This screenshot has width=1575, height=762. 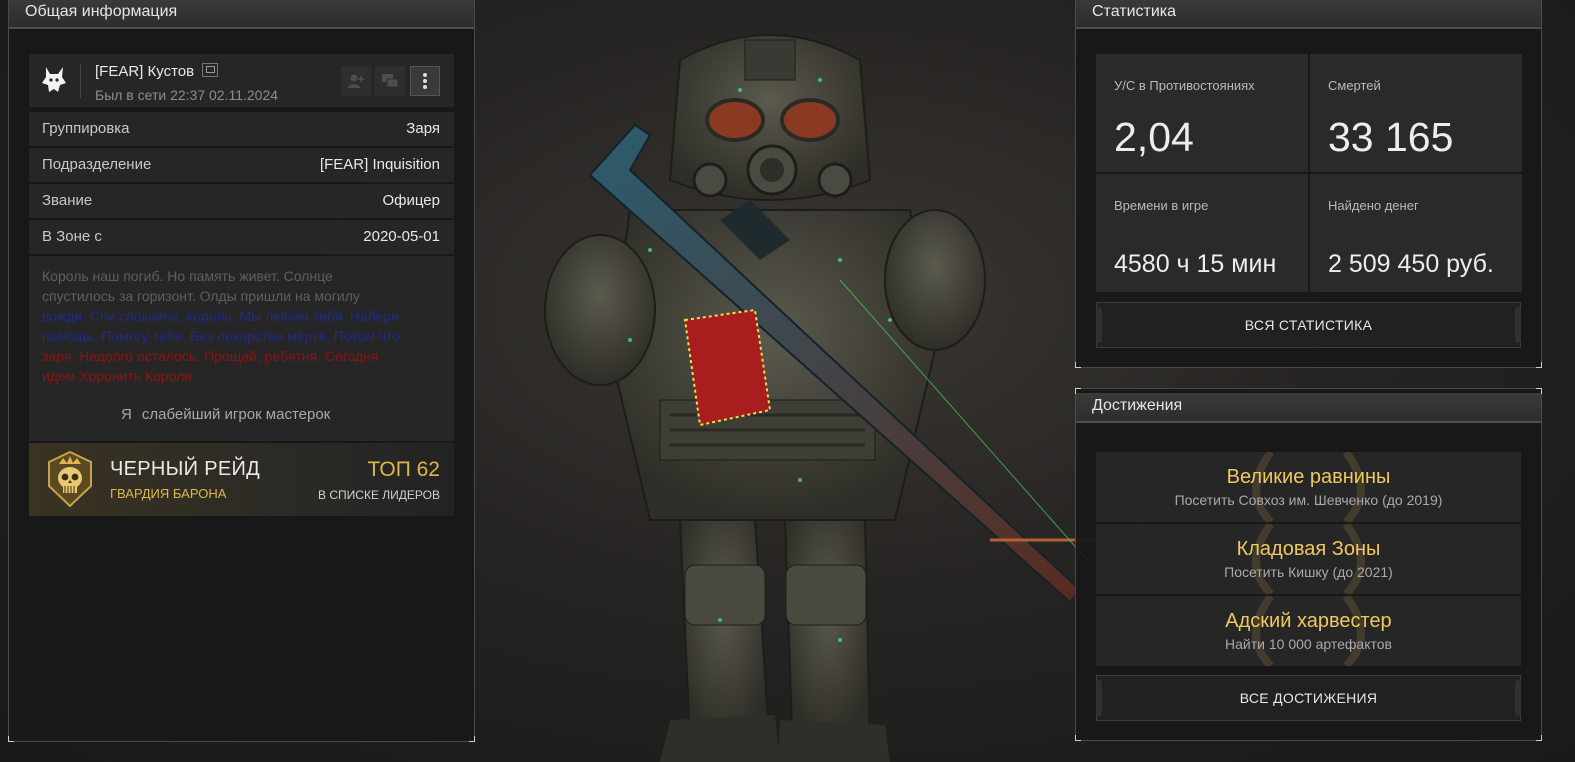 I want to click on stat-playtime: Времени в игре 4580 ч 15 мин, so click(x=1202, y=233).